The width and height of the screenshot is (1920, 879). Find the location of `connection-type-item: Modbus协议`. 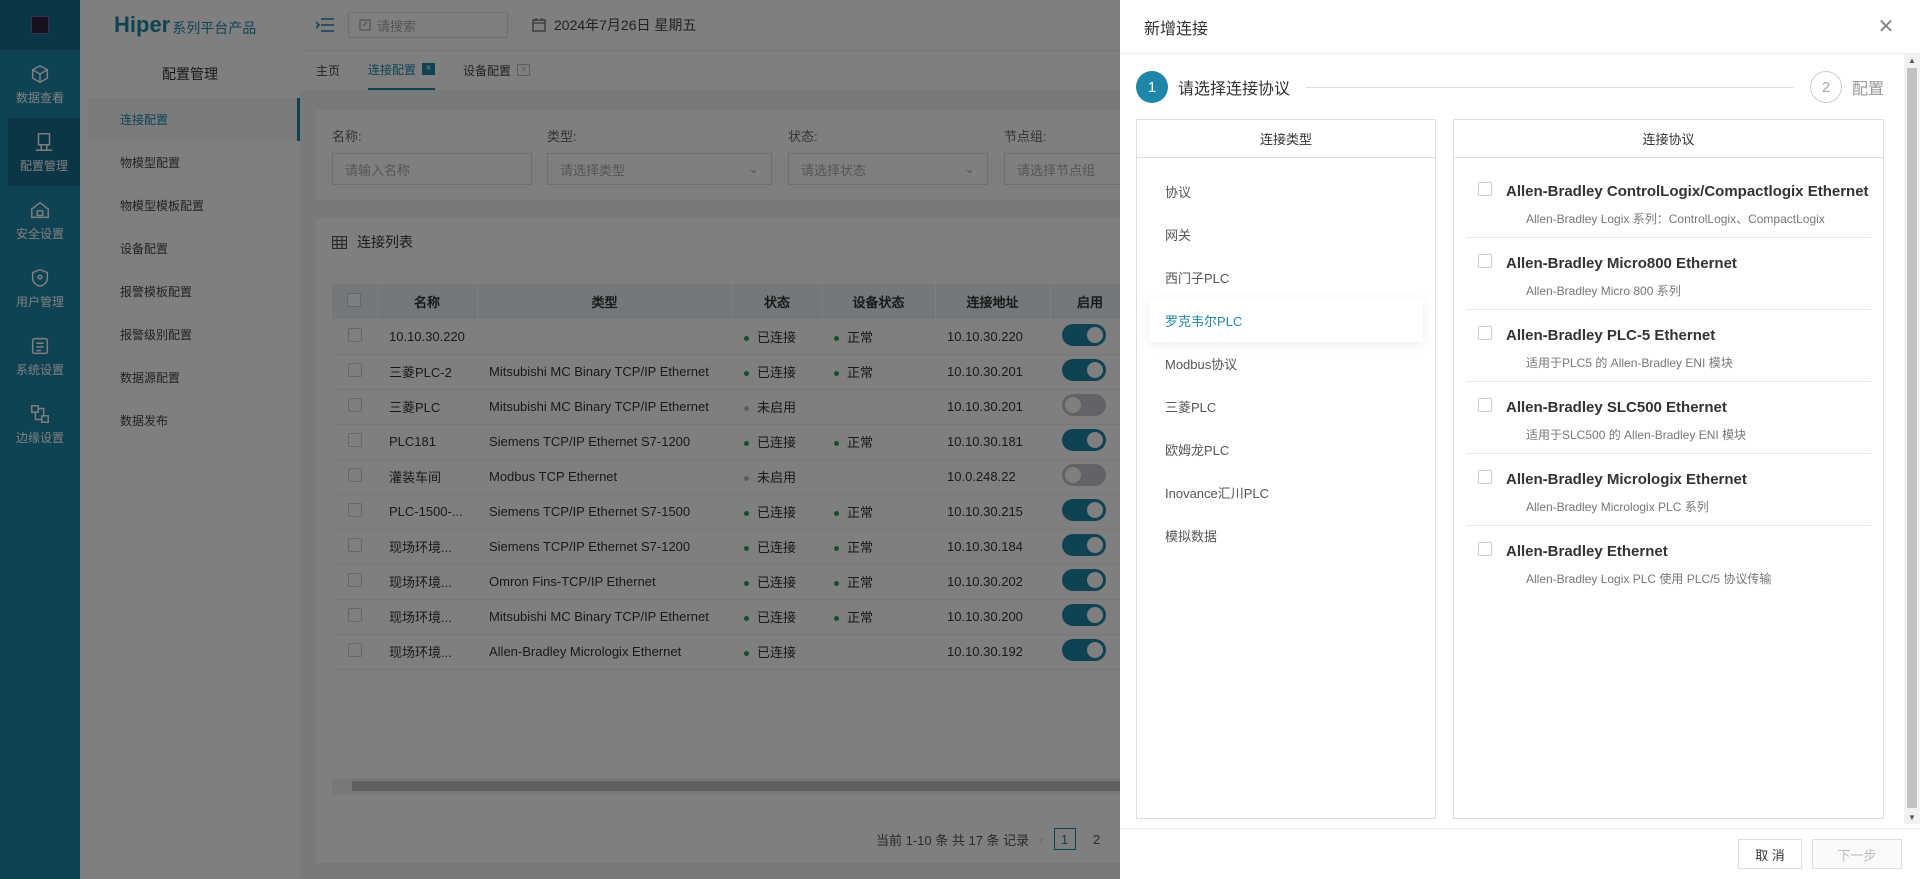

connection-type-item: Modbus协议 is located at coordinates (1286, 363).